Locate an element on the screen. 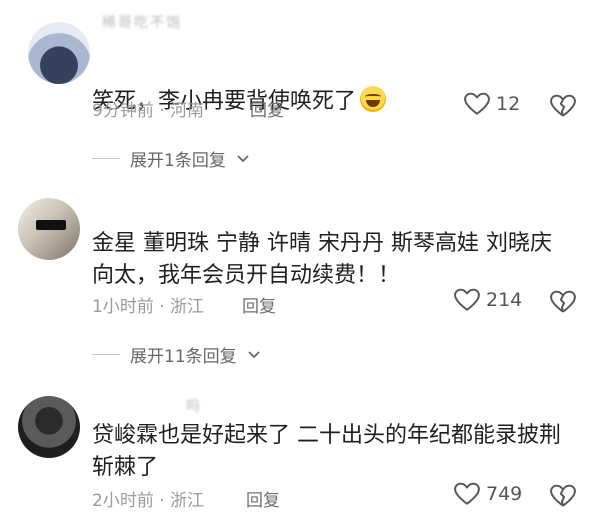 This screenshot has height=530, width=600. comment-text: 金星 董明珠 宁静 许晴 宋丹丹 斯琴高娃 刘晓庆 向太，我年会员开自动续费！！ is located at coordinates (322, 259).